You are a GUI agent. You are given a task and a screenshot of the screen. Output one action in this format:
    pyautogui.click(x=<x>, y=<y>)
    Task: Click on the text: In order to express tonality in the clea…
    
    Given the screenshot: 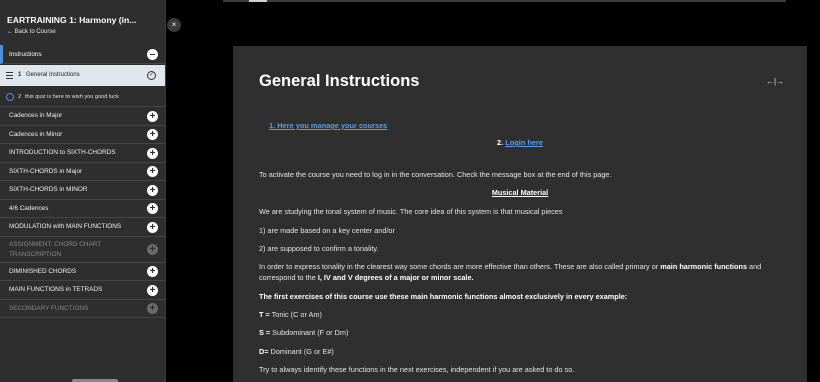 What is the action you would take?
    pyautogui.click(x=460, y=266)
    